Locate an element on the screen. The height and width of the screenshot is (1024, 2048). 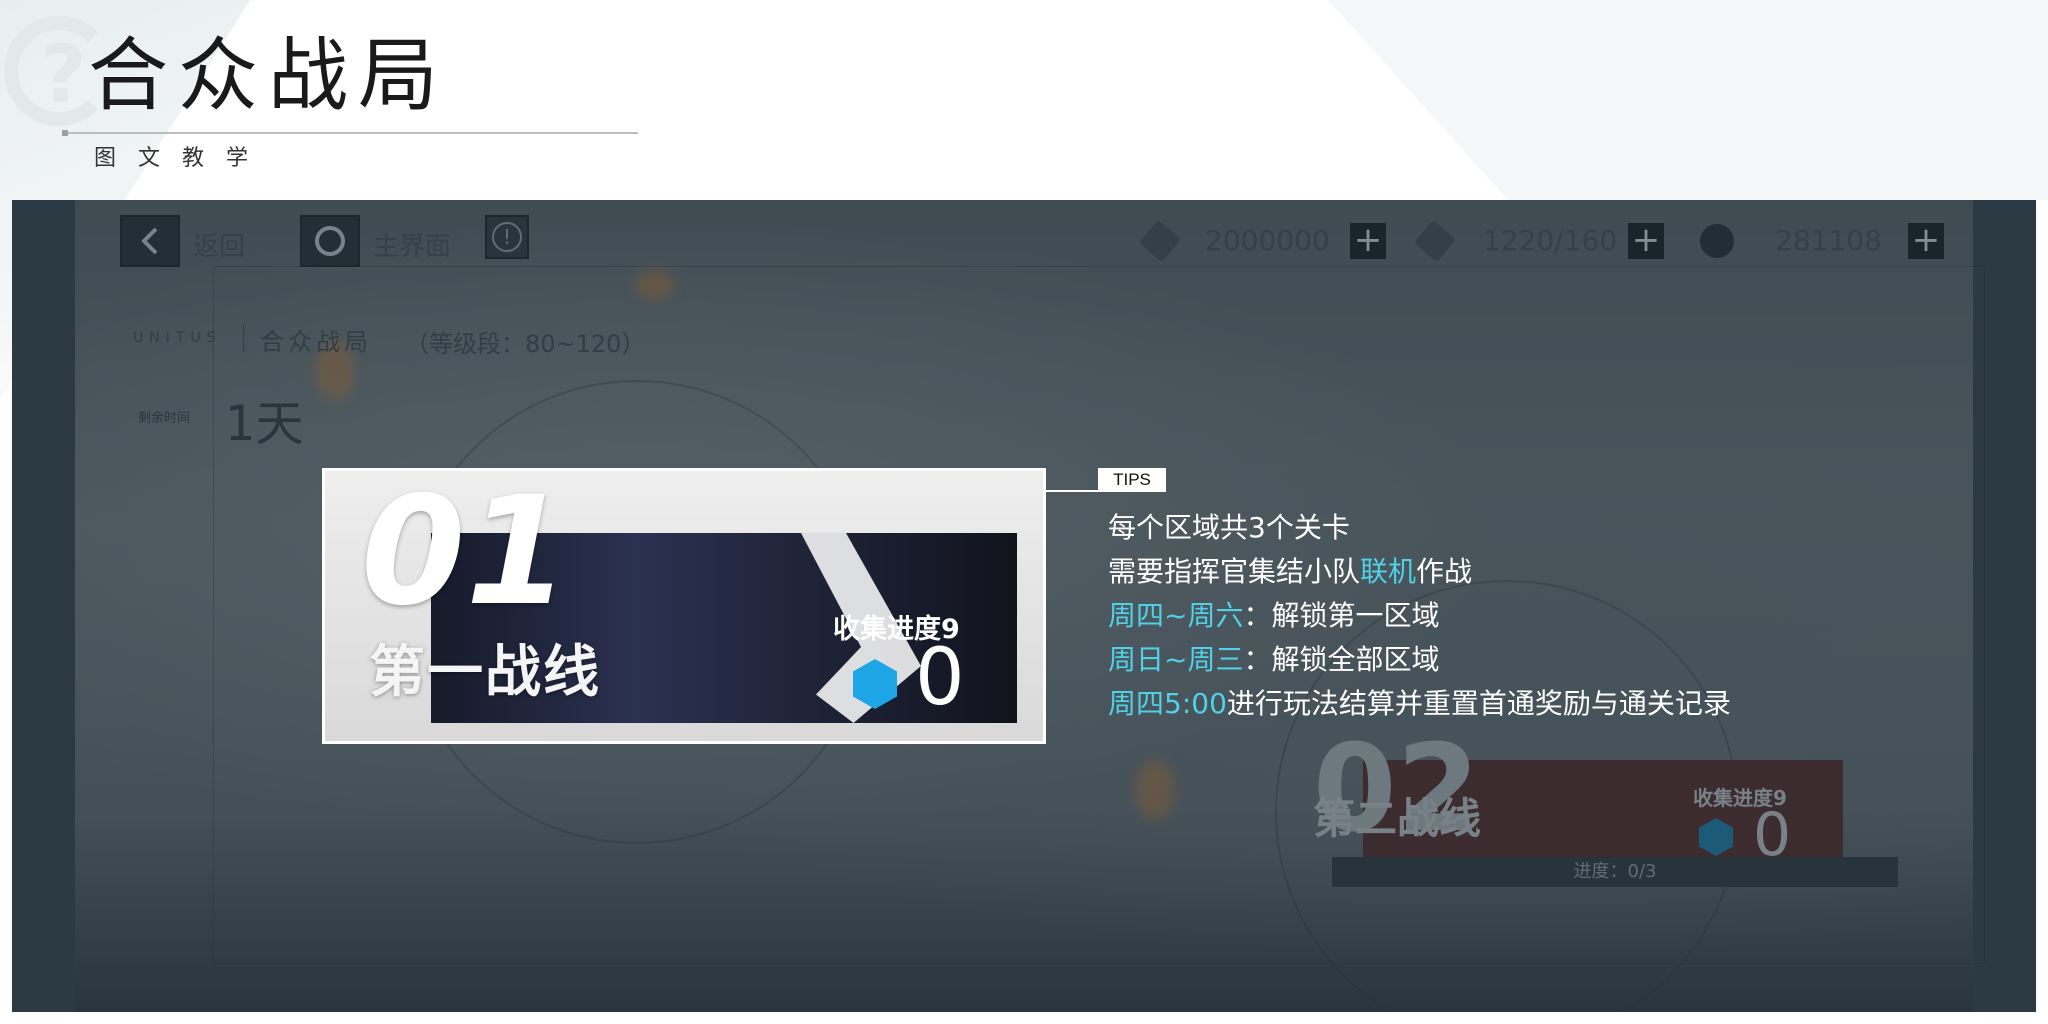
tip-line-1: 每个区域共3个关卡 is located at coordinates (1229, 528).